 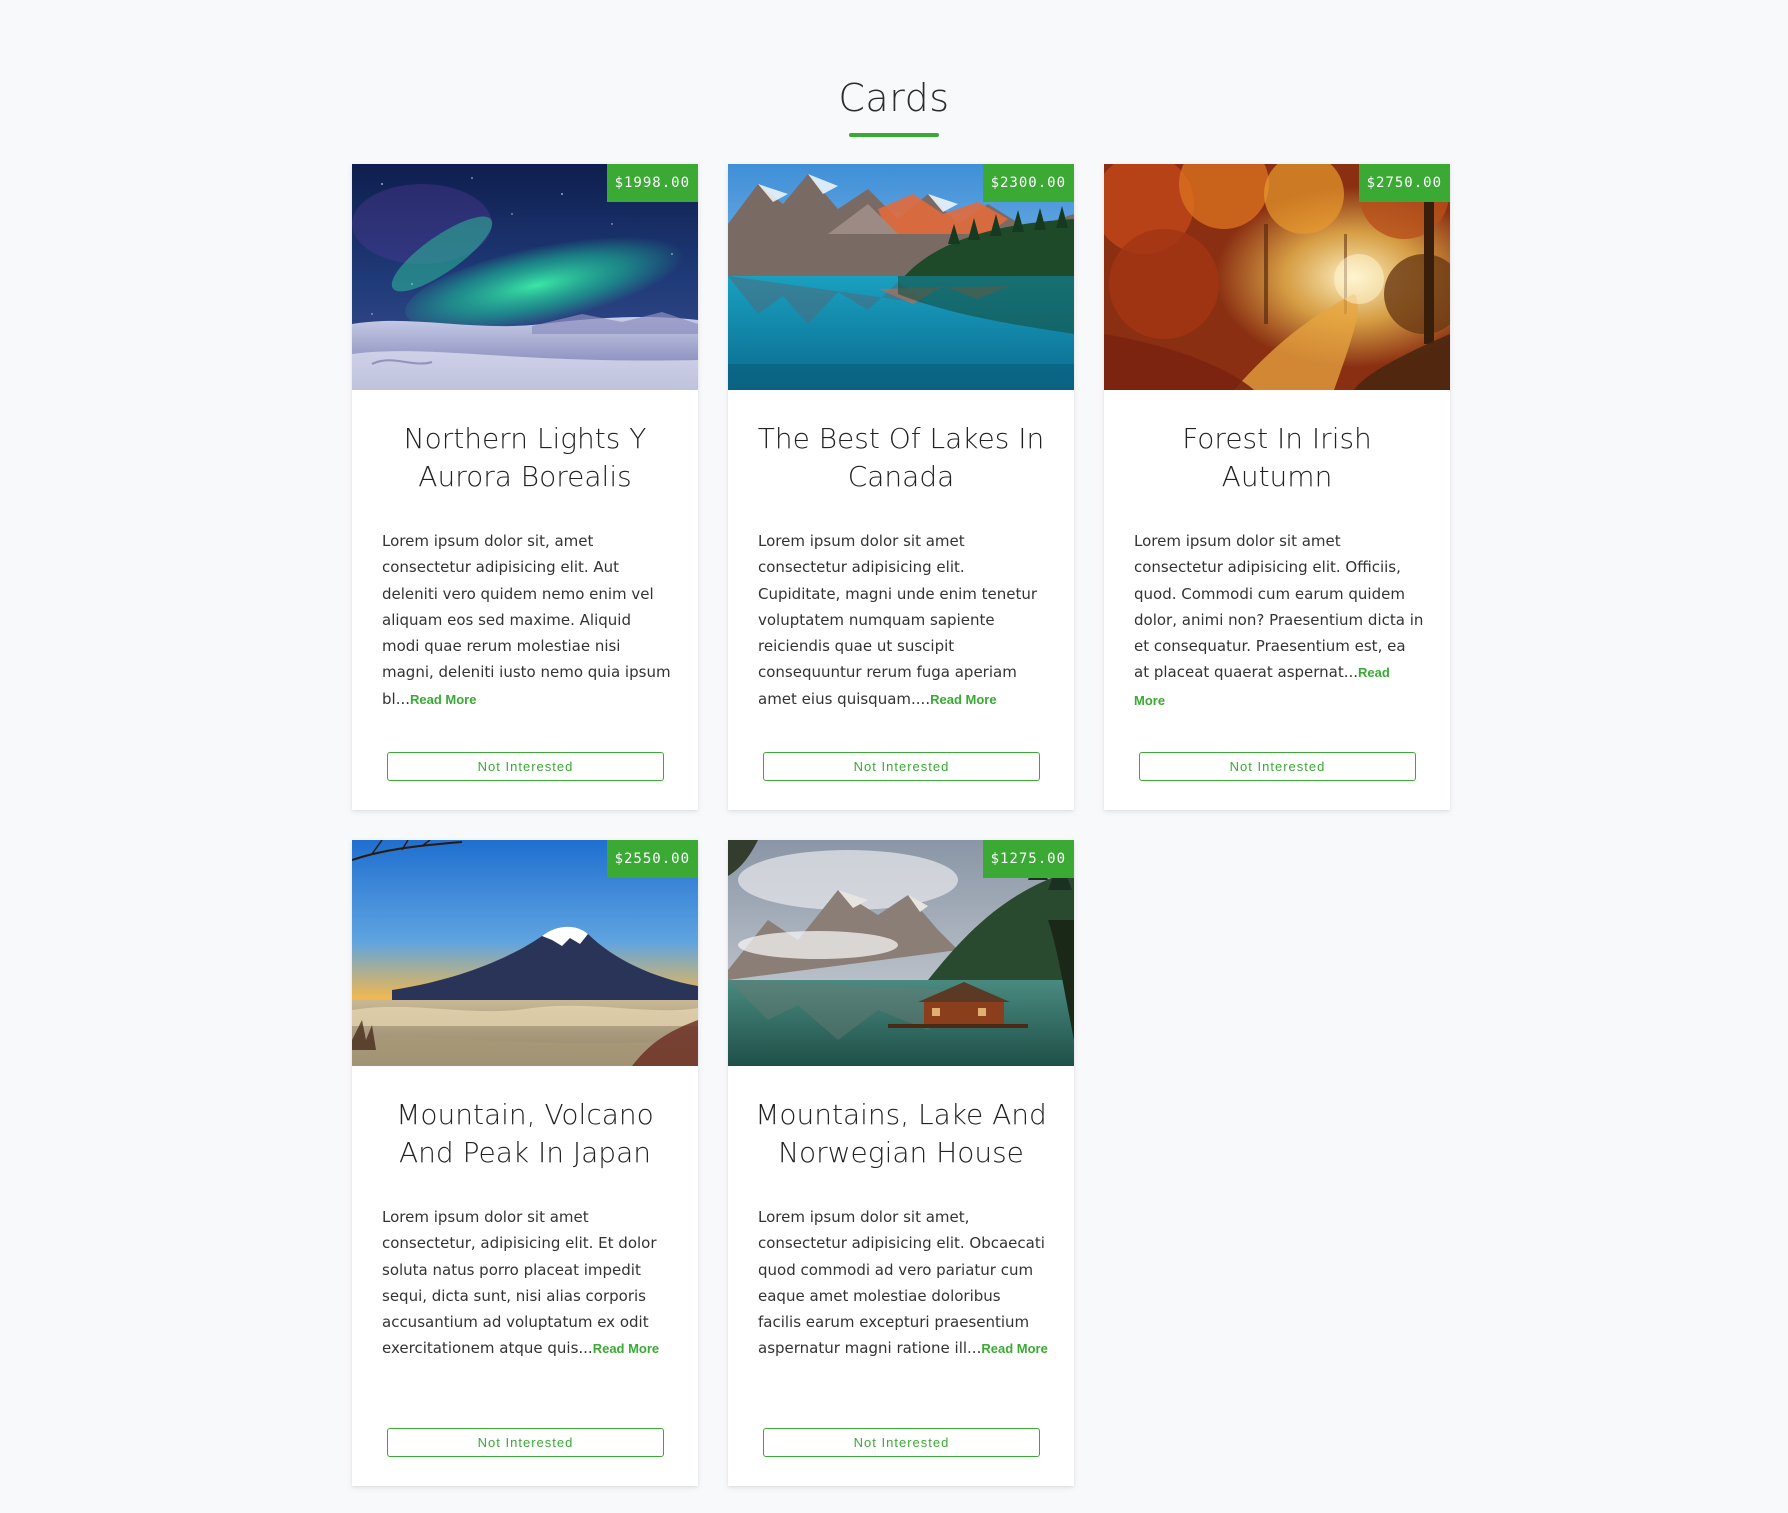 What do you see at coordinates (525, 953) in the screenshot?
I see `card-image: $2550.00` at bounding box center [525, 953].